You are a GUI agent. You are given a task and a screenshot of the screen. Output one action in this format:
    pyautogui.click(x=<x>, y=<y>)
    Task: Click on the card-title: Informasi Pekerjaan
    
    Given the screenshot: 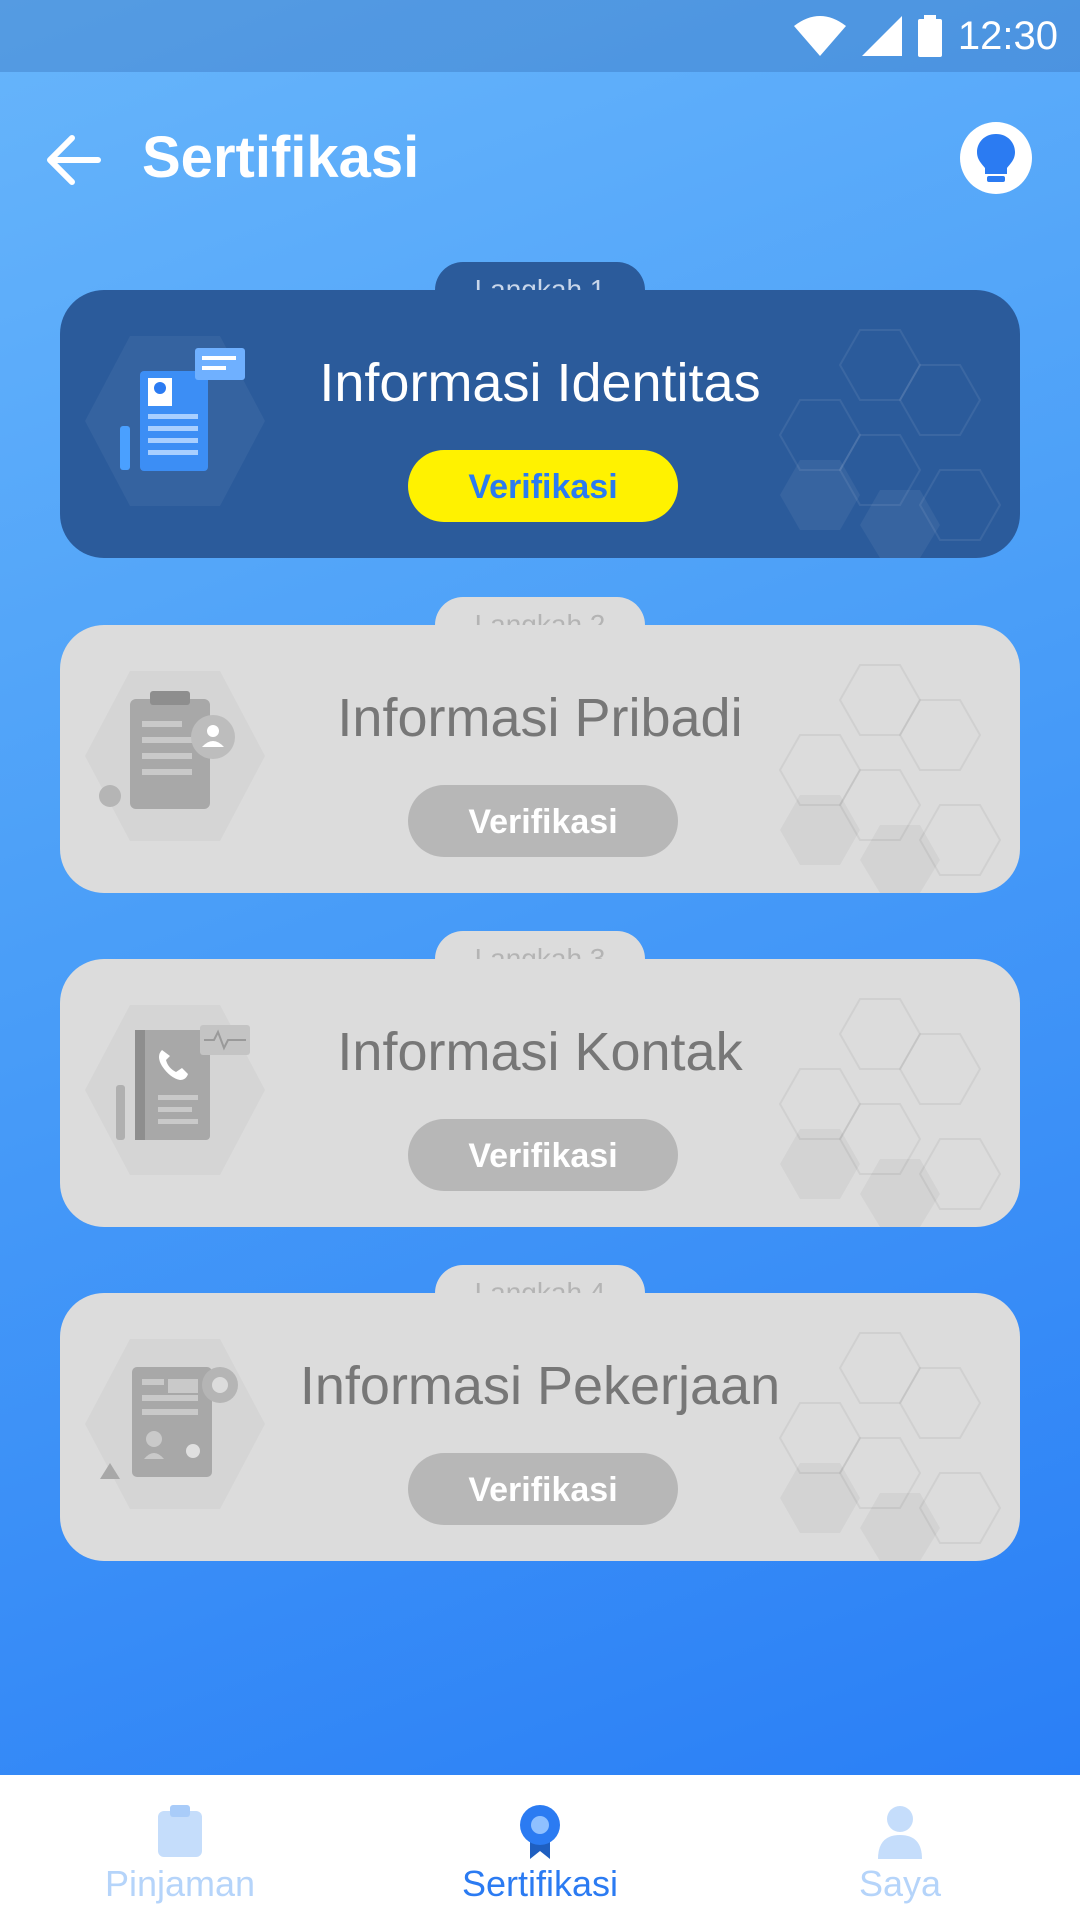 What is the action you would take?
    pyautogui.click(x=540, y=1386)
    